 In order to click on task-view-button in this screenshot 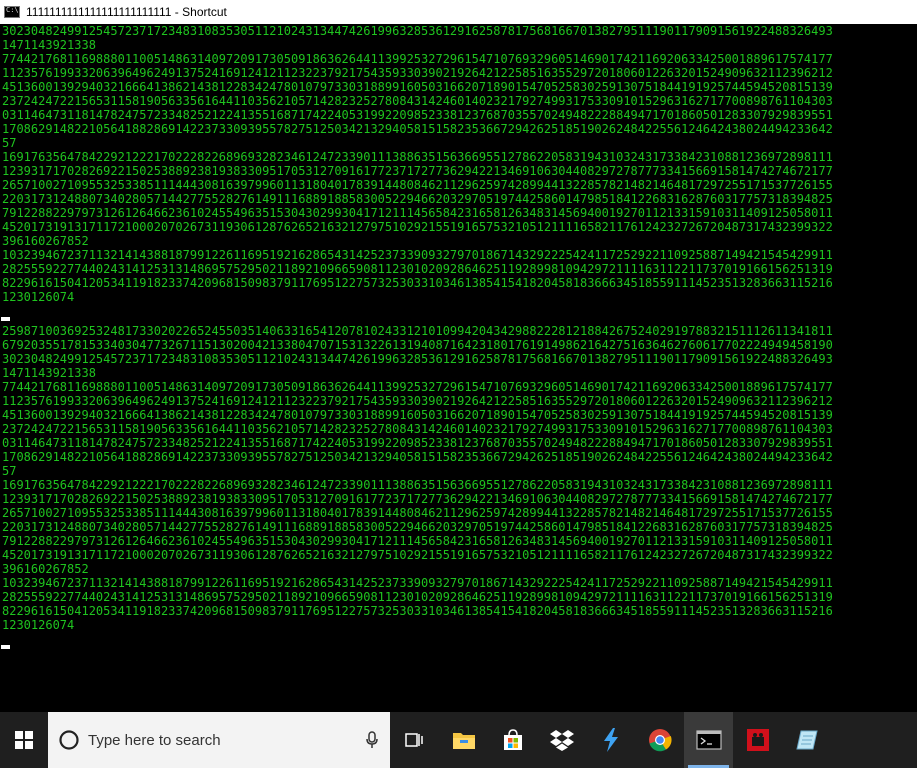, I will do `click(414, 740)`.